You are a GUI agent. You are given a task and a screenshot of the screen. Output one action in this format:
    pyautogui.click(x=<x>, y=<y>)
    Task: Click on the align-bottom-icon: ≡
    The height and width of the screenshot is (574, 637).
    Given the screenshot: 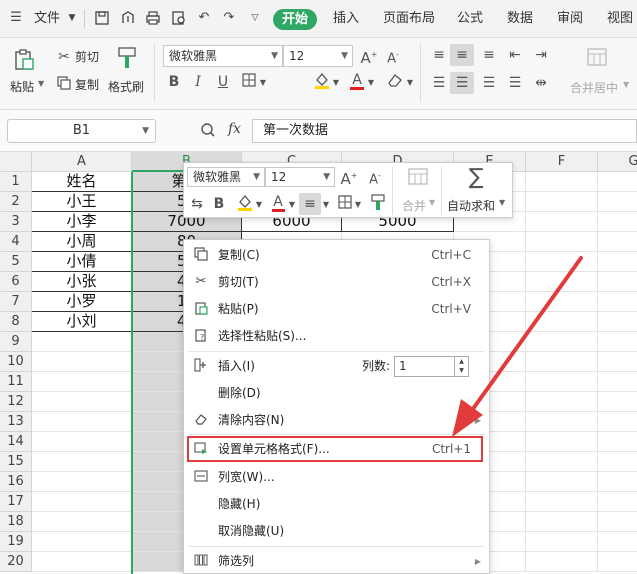 What is the action you would take?
    pyautogui.click(x=489, y=55)
    